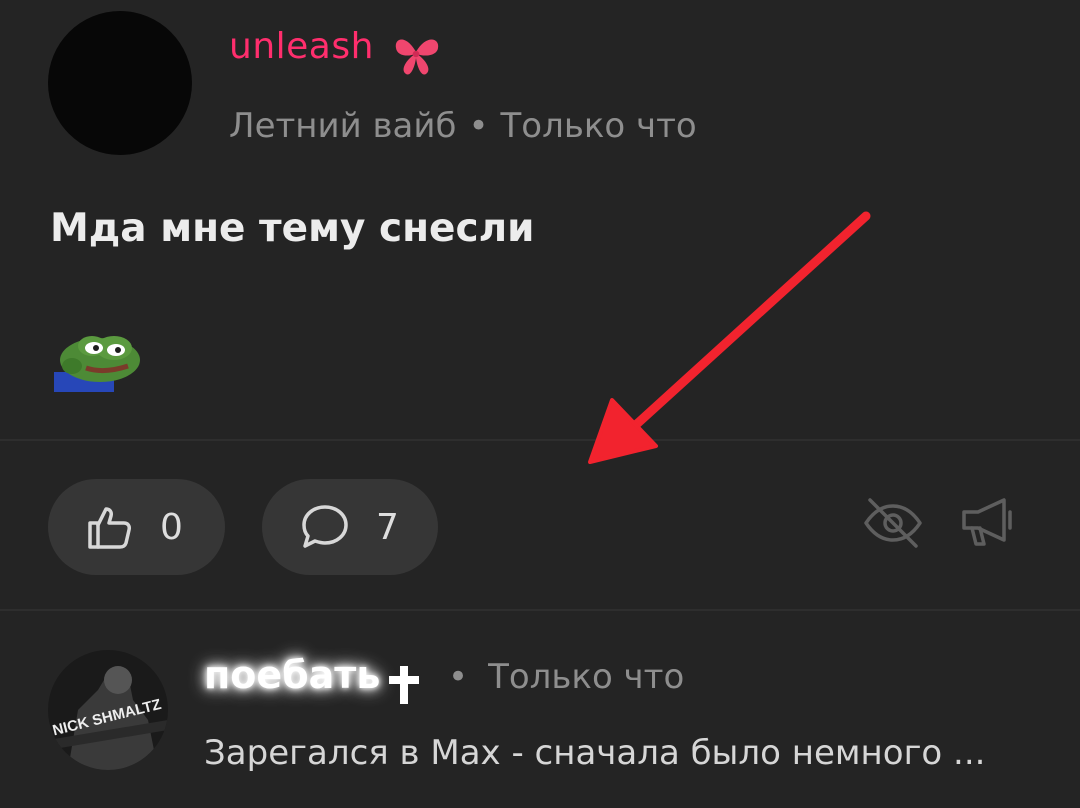 The height and width of the screenshot is (808, 1080). What do you see at coordinates (292, 675) in the screenshot?
I see `reply-author-name: поебать` at bounding box center [292, 675].